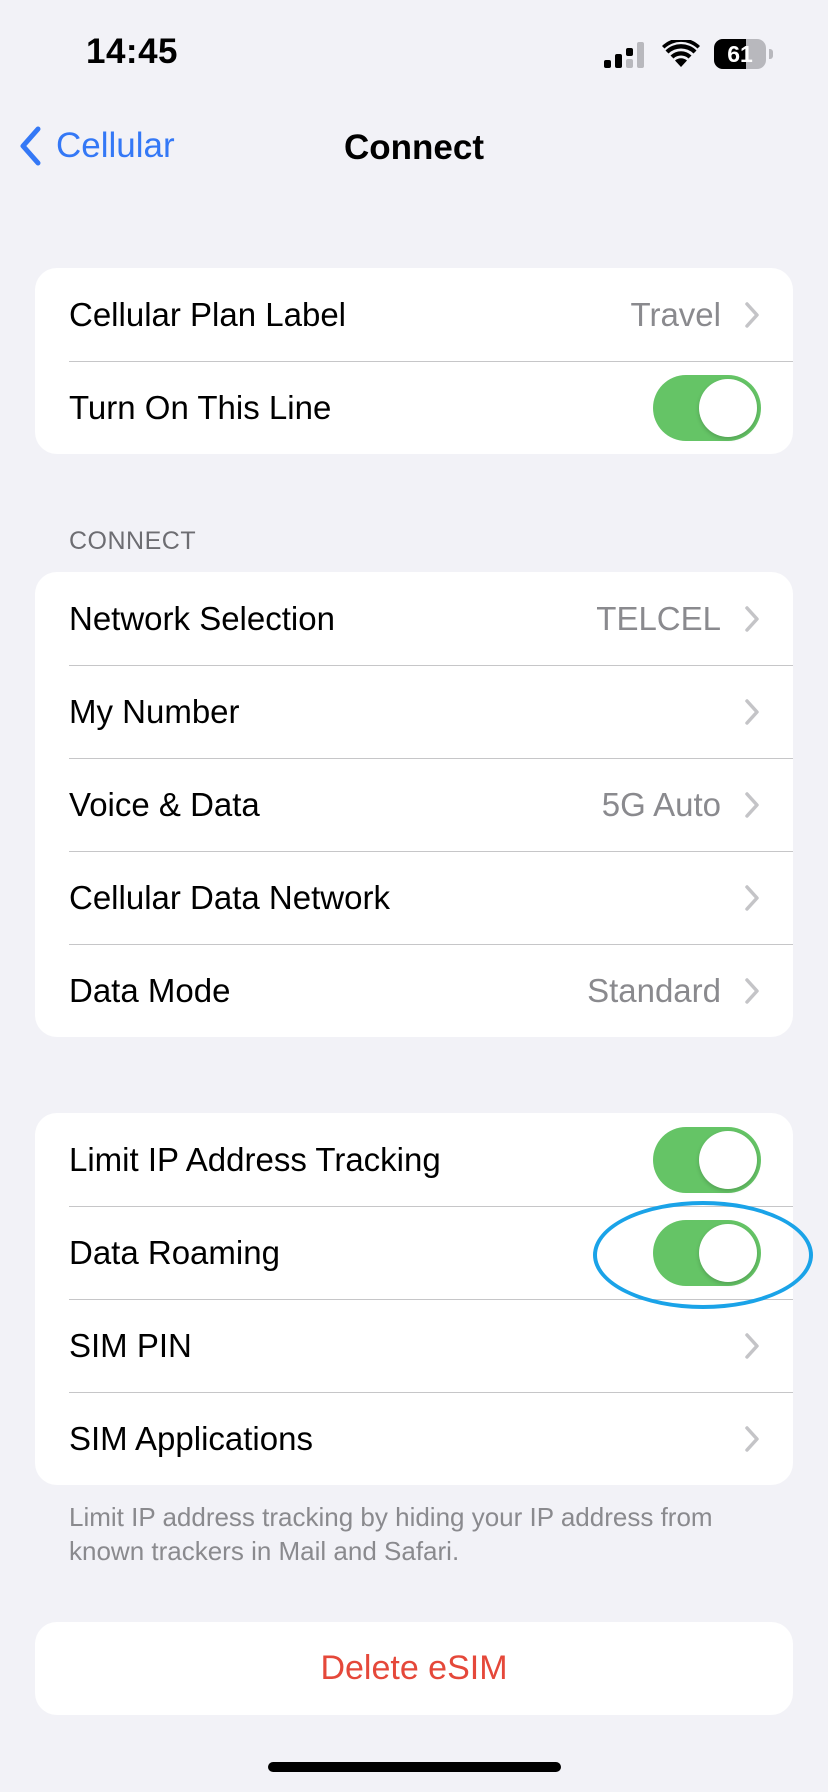 The image size is (828, 1792). I want to click on limit-ip-tracking-row: Limit IP Address Tracking, so click(414, 1159).